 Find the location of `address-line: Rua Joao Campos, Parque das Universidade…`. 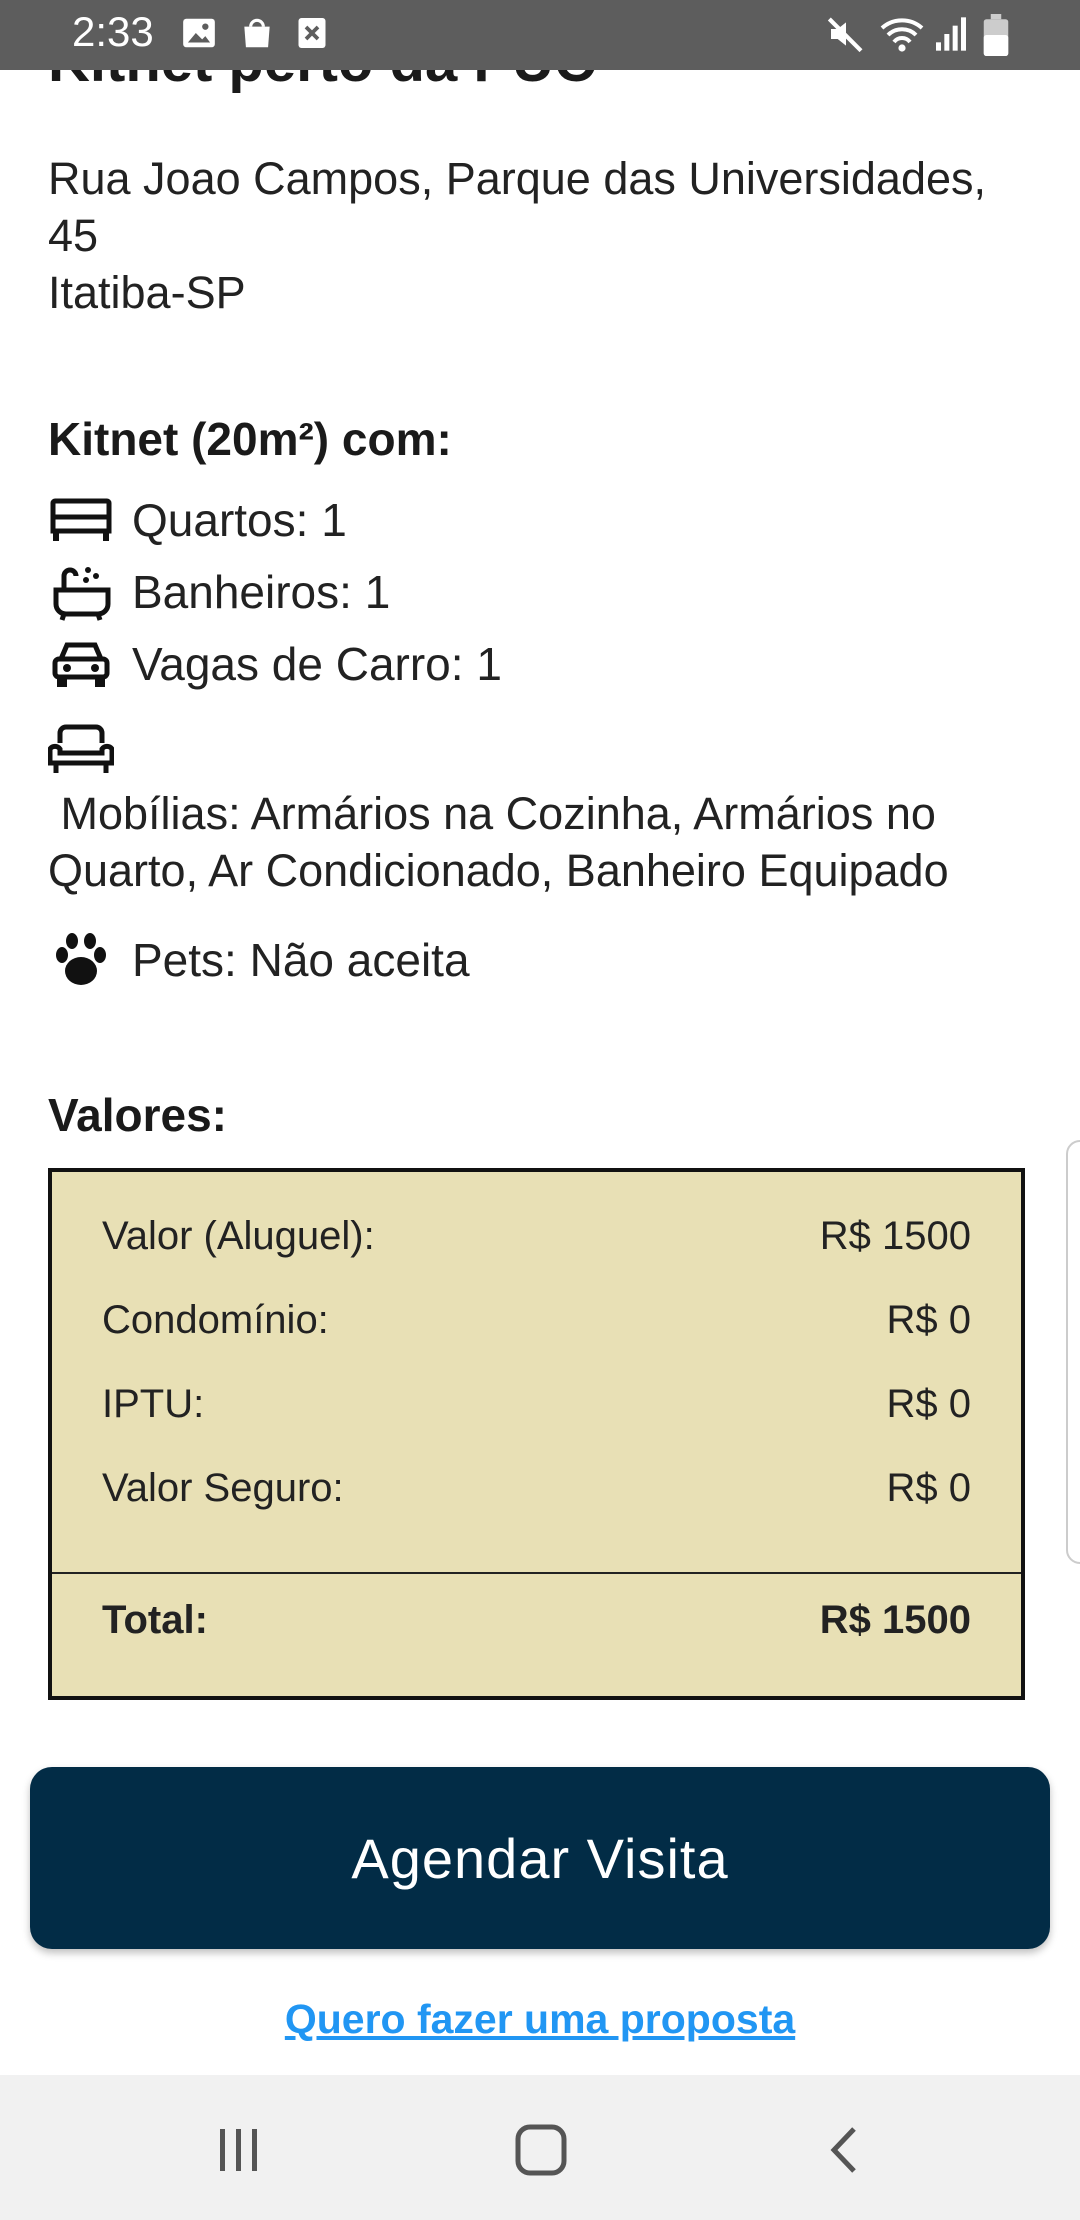

address-line: Rua Joao Campos, Parque das Universidade… is located at coordinates (517, 178).